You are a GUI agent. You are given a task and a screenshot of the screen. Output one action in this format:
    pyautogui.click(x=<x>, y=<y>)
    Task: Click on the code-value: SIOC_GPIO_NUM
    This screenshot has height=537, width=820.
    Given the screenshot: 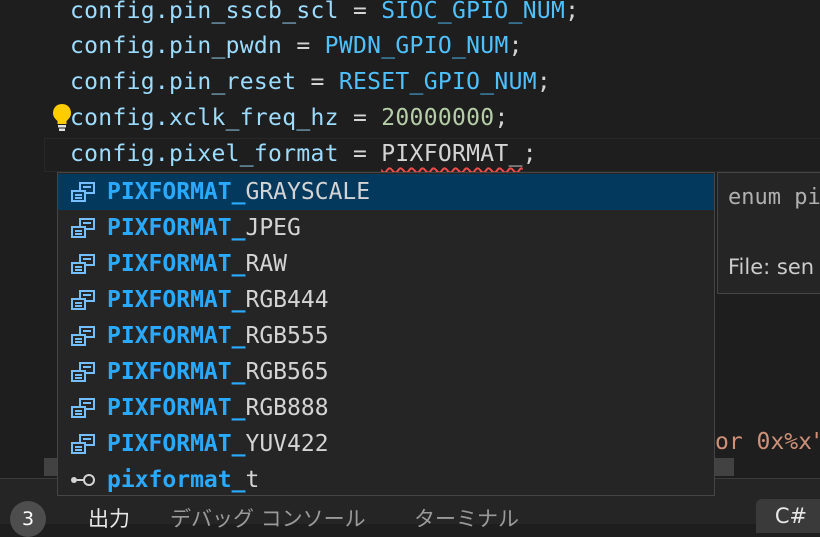 What is the action you would take?
    pyautogui.click(x=473, y=12)
    